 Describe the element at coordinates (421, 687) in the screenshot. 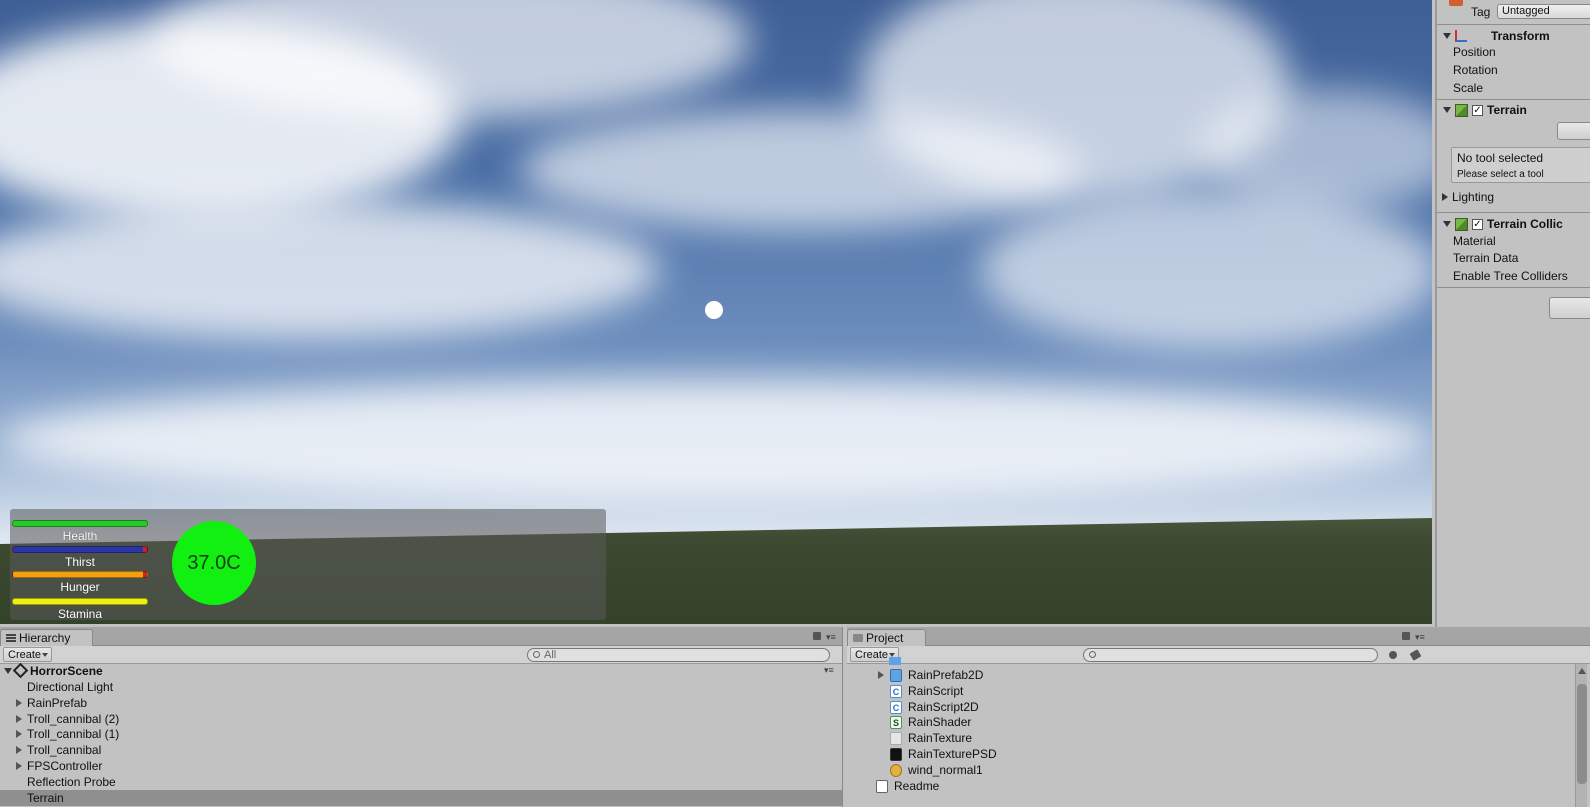

I see `hierarchy-item: Directional Light` at that location.